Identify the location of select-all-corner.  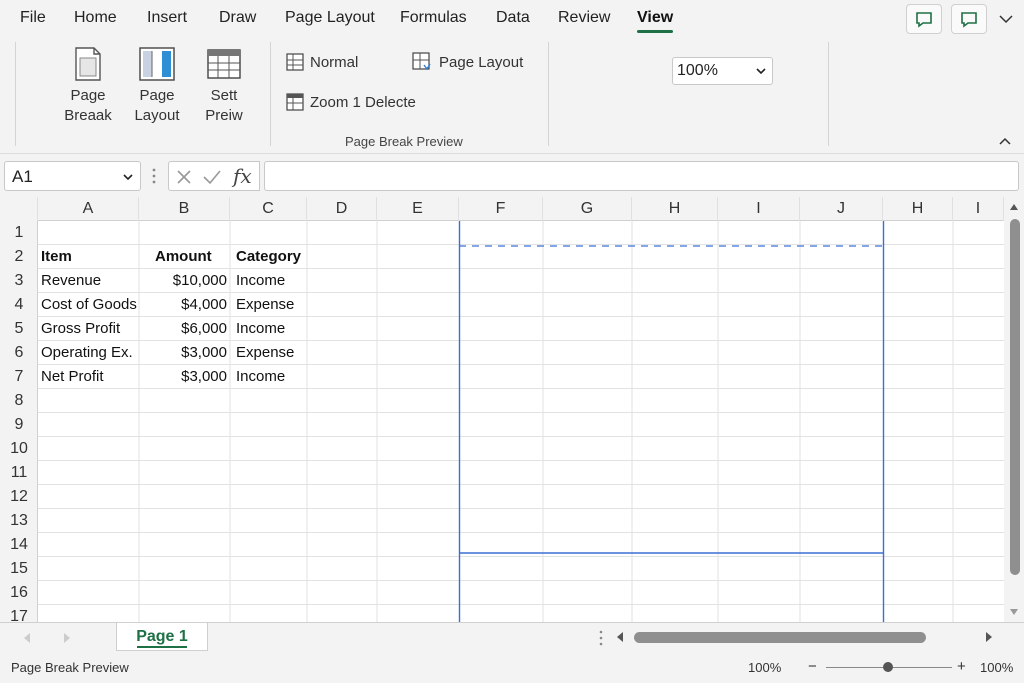
(19, 209).